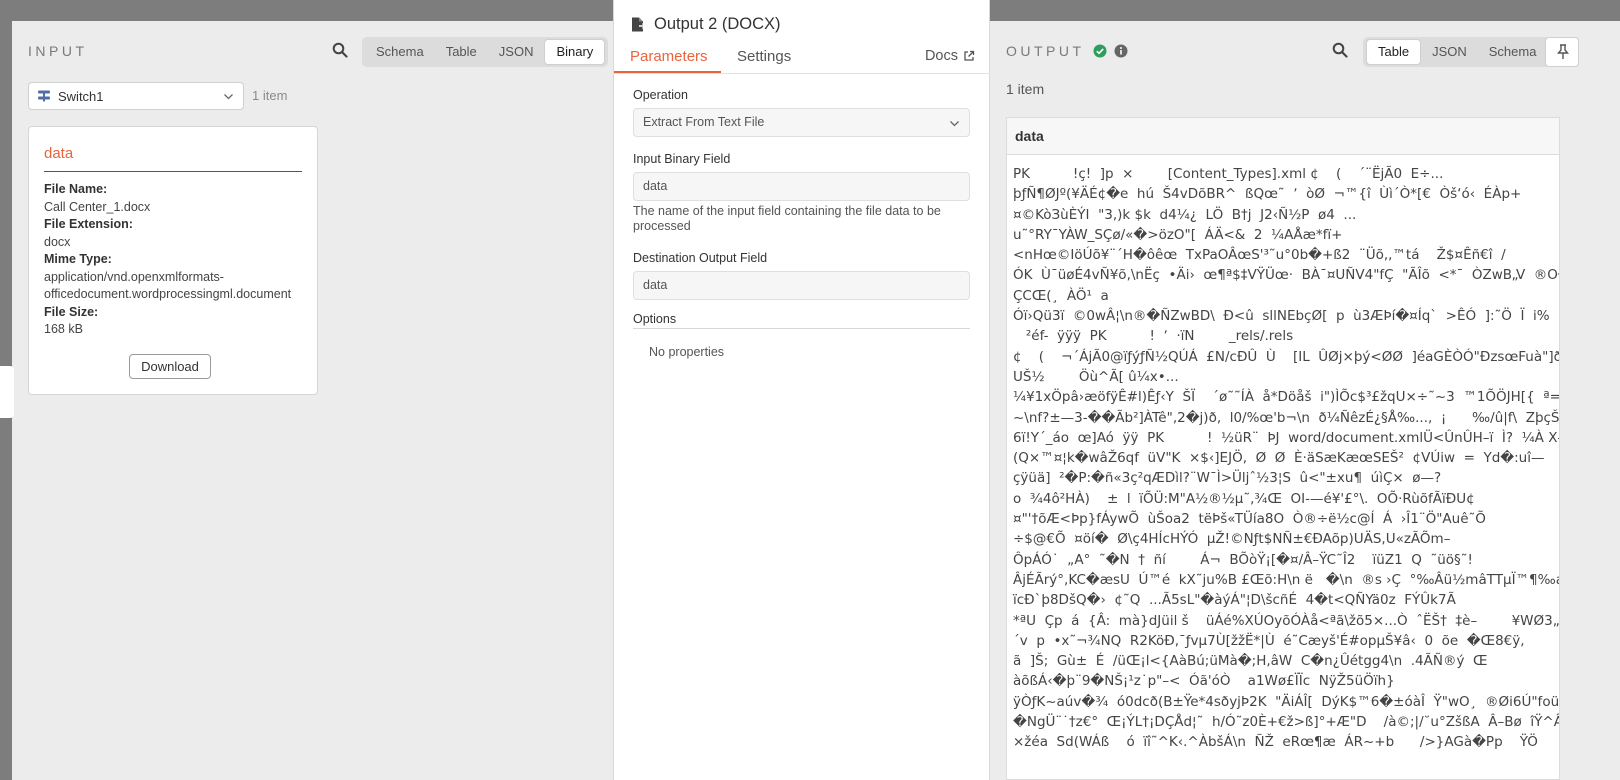 This screenshot has width=1620, height=780. What do you see at coordinates (71, 311) in the screenshot?
I see `file-size-label: File Size:` at bounding box center [71, 311].